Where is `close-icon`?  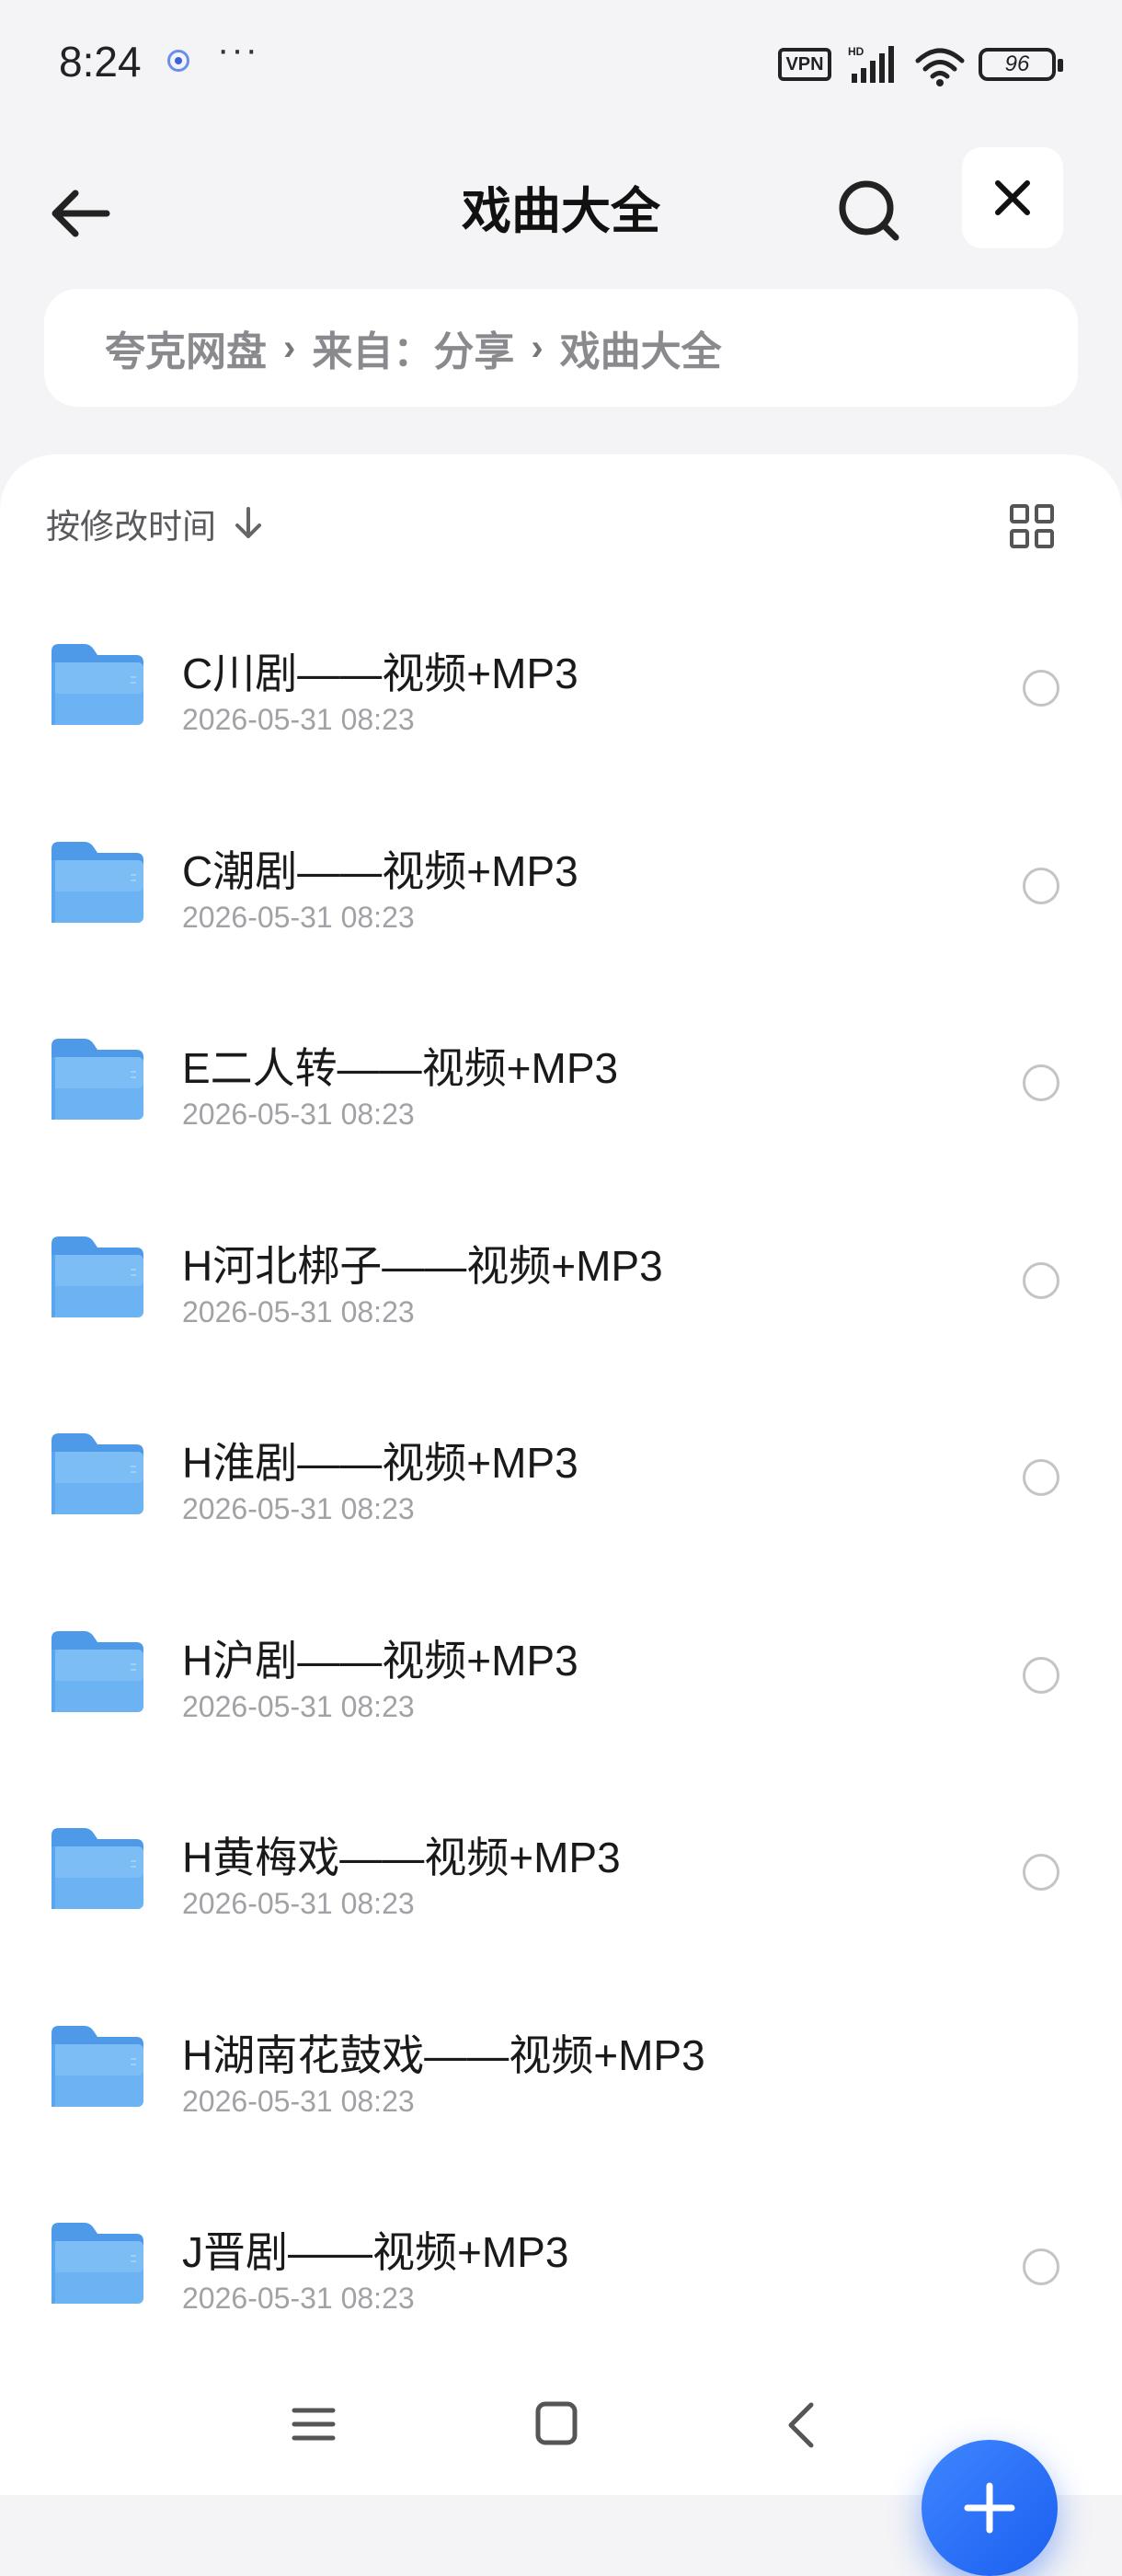
close-icon is located at coordinates (1012, 197).